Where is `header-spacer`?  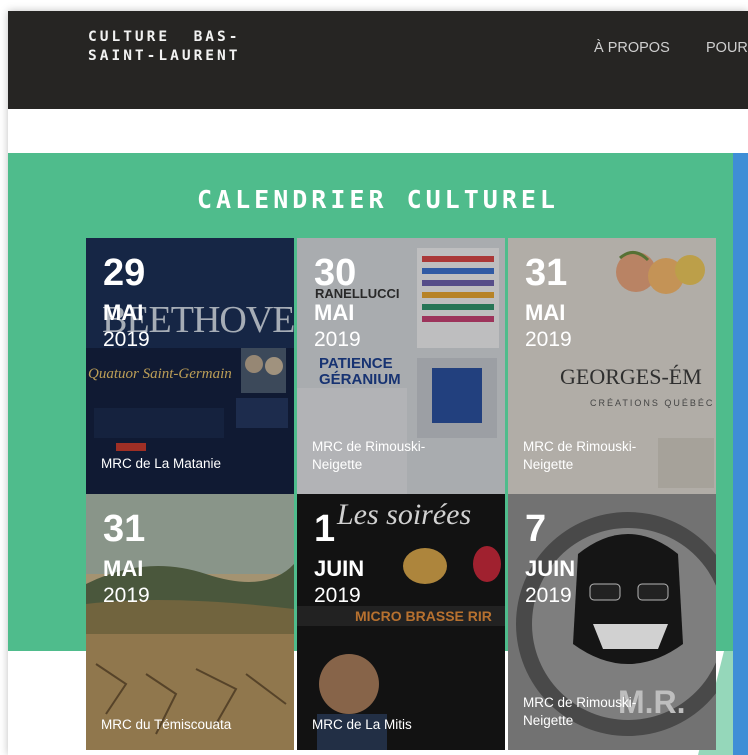
header-spacer is located at coordinates (378, 131).